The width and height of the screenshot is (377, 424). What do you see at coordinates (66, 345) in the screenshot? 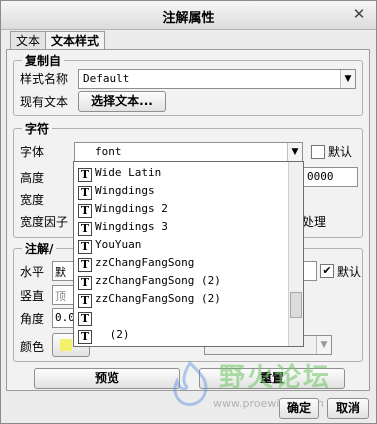
I see `color-swatch` at bounding box center [66, 345].